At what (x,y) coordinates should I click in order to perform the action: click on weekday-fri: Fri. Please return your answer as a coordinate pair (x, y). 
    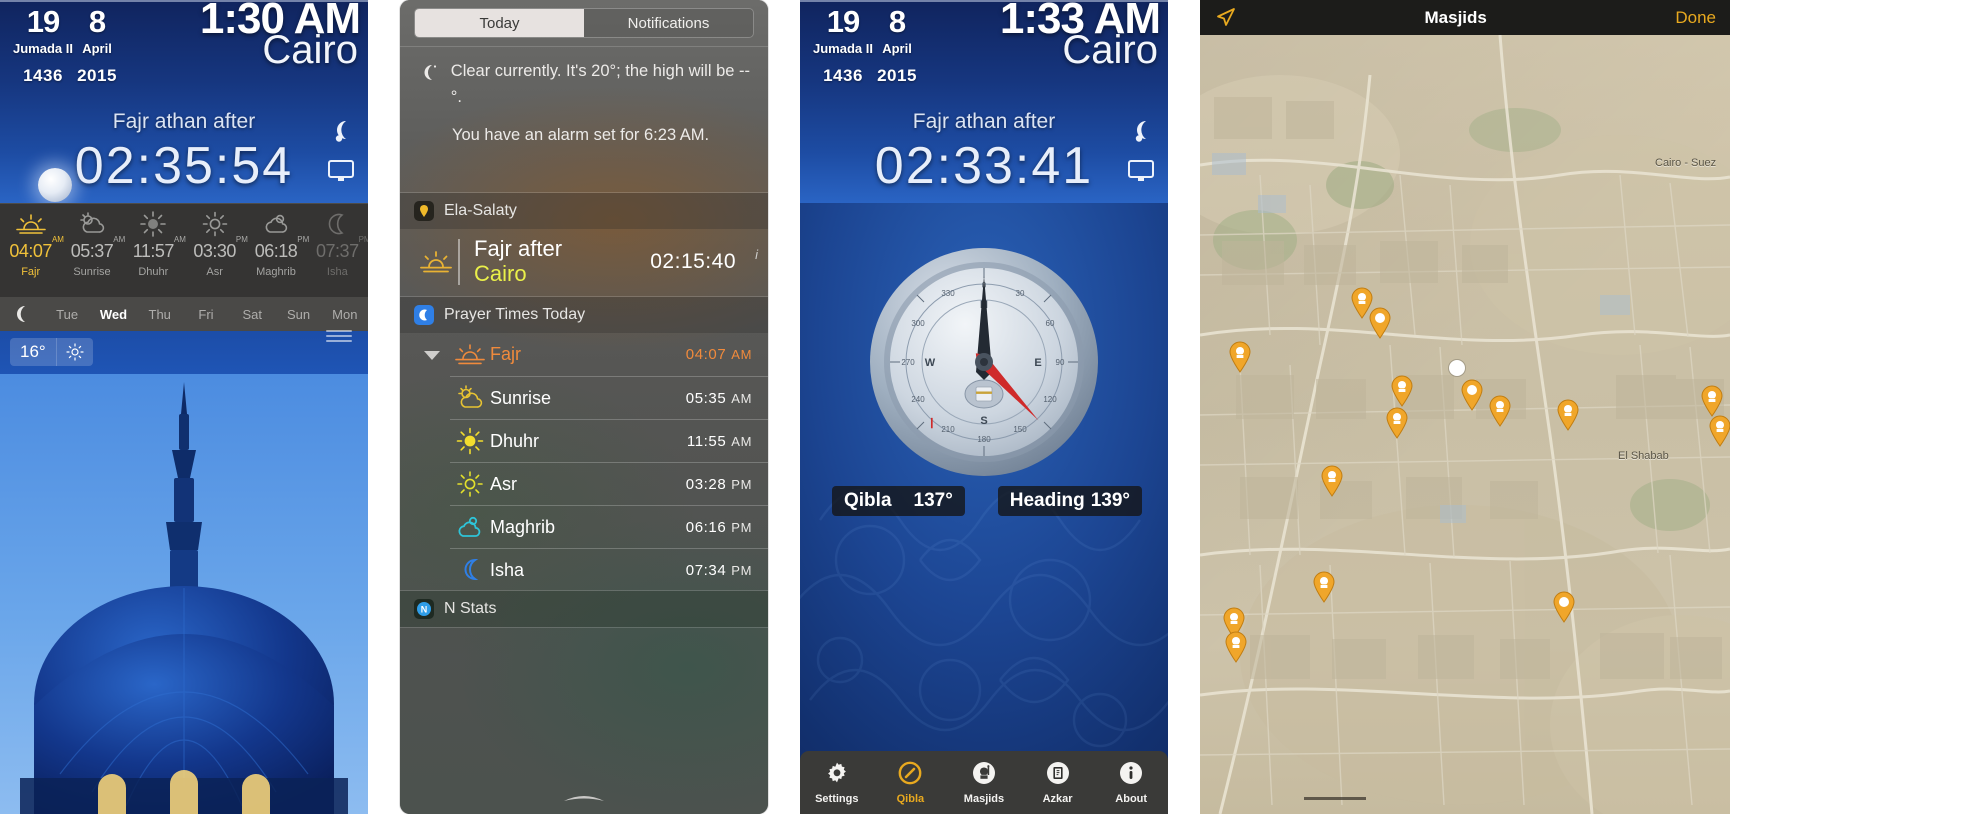
    Looking at the image, I should click on (206, 314).